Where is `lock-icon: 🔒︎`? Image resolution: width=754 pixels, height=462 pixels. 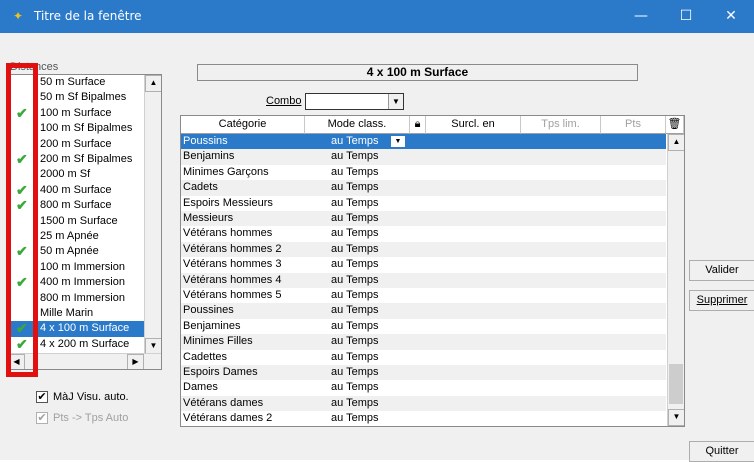 lock-icon: 🔒︎ is located at coordinates (418, 125).